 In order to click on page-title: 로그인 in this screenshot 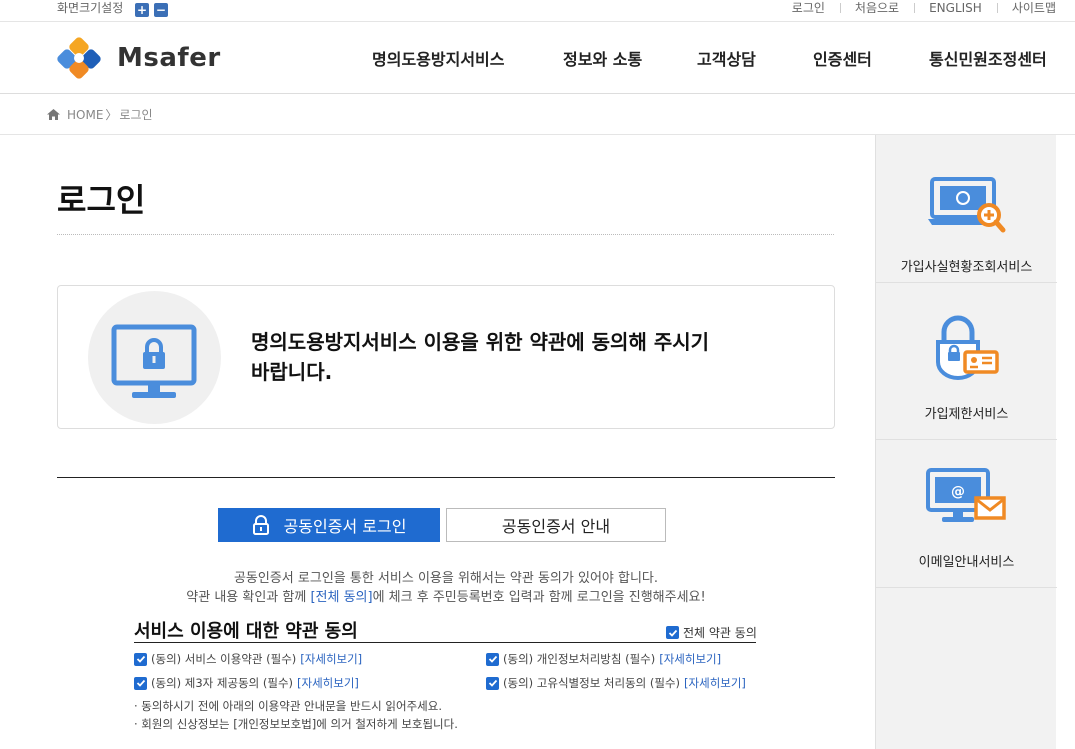, I will do `click(101, 200)`.